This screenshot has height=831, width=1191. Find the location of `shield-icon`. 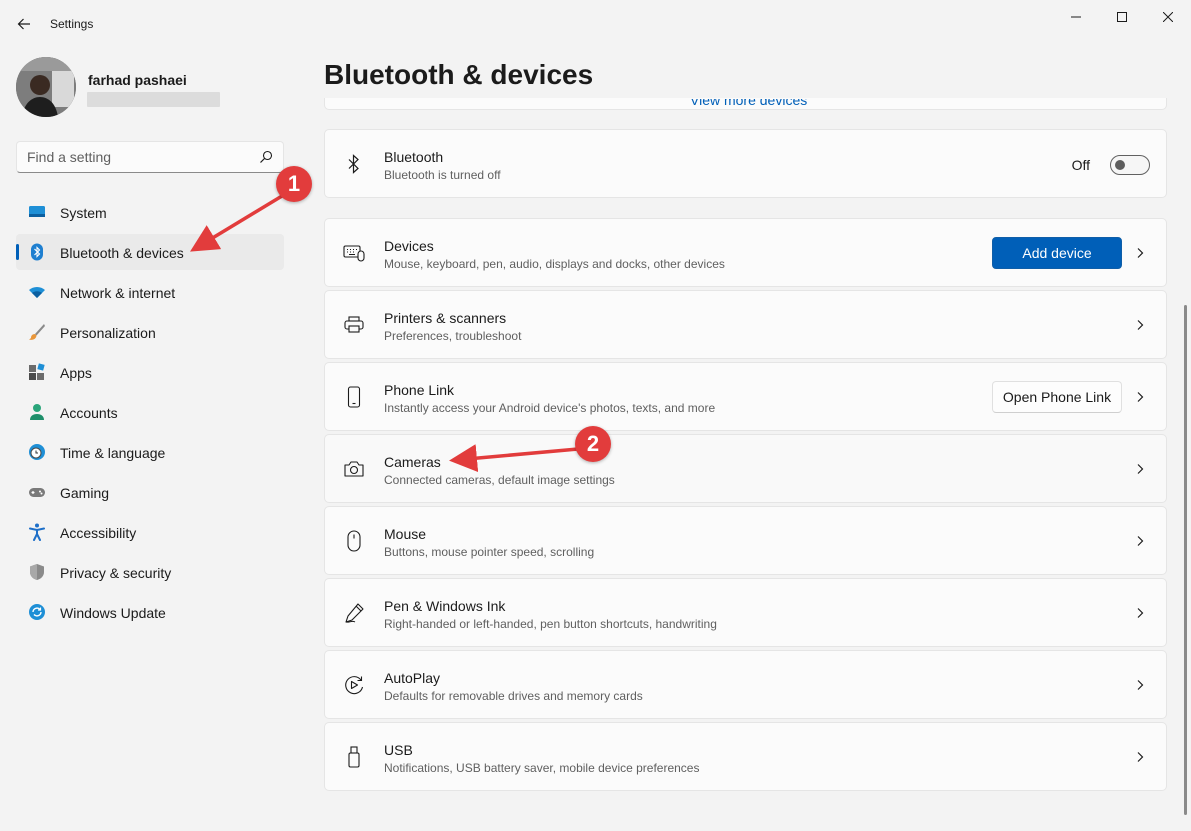

shield-icon is located at coordinates (37, 572).